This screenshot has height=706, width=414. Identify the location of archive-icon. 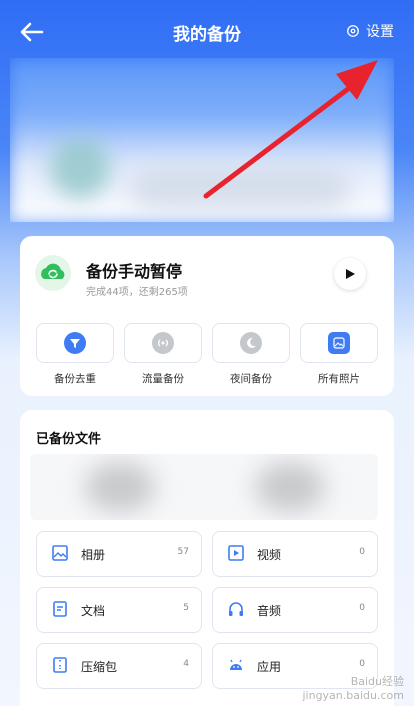
(60, 665).